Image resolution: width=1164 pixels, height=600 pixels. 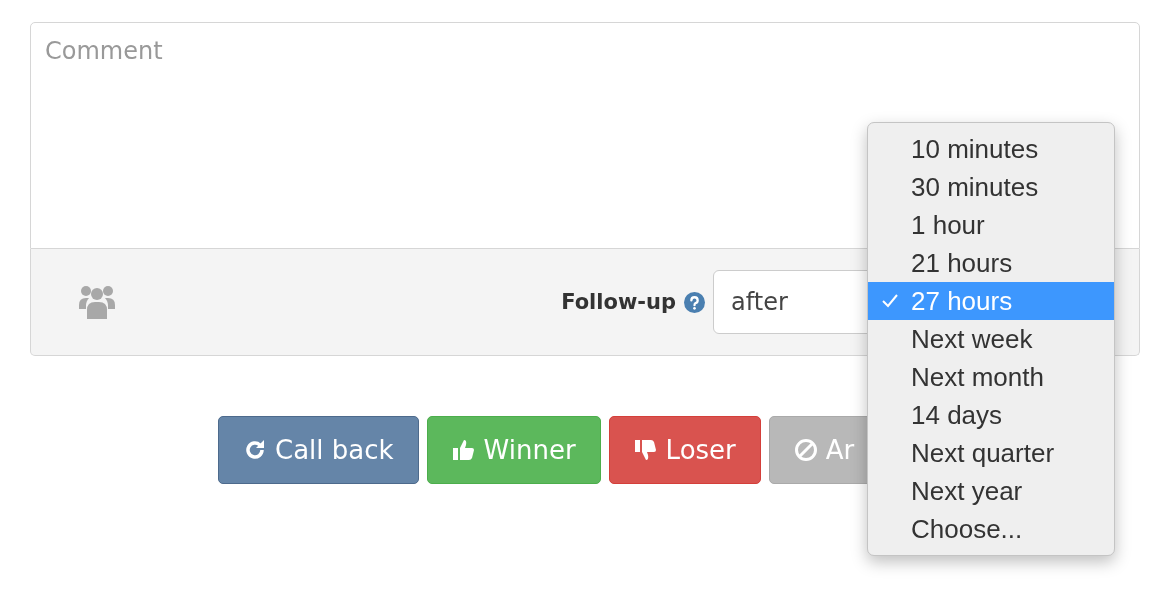 What do you see at coordinates (991, 225) in the screenshot?
I see `menu-item: 1 hour` at bounding box center [991, 225].